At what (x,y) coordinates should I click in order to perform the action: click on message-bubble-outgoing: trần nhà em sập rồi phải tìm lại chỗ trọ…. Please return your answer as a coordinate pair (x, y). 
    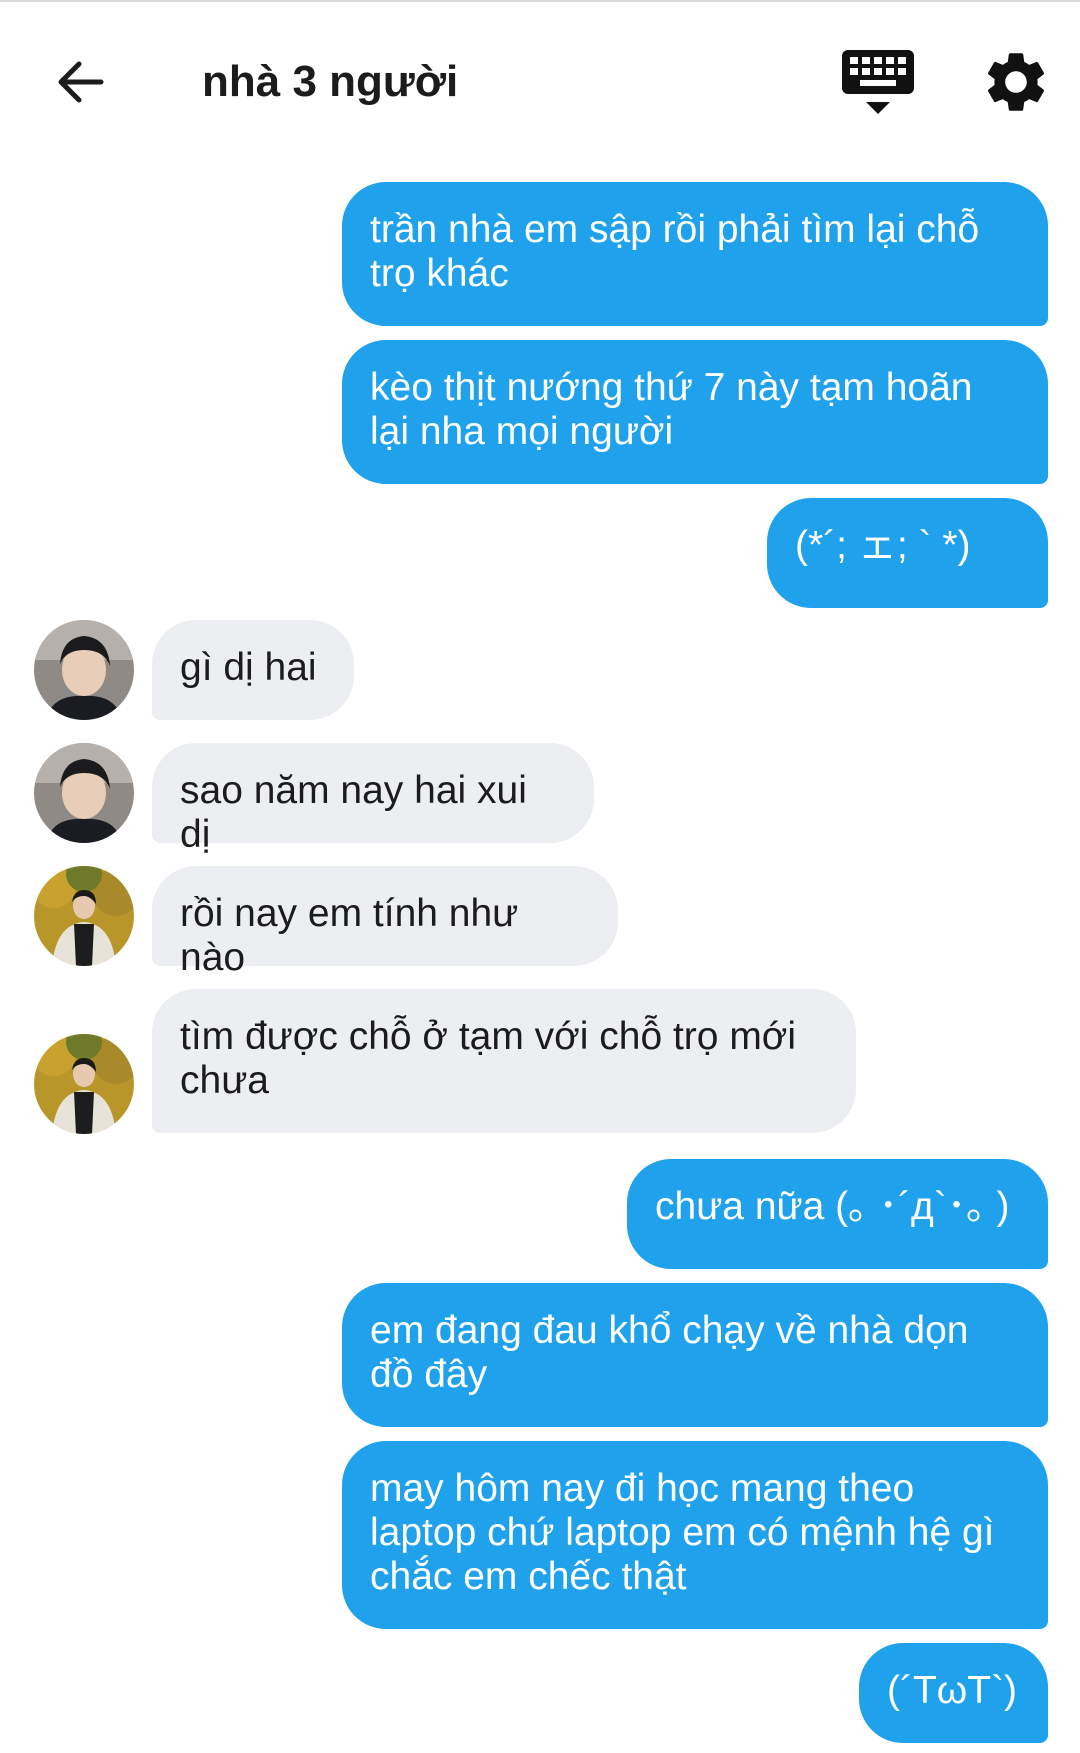
    Looking at the image, I should click on (695, 254).